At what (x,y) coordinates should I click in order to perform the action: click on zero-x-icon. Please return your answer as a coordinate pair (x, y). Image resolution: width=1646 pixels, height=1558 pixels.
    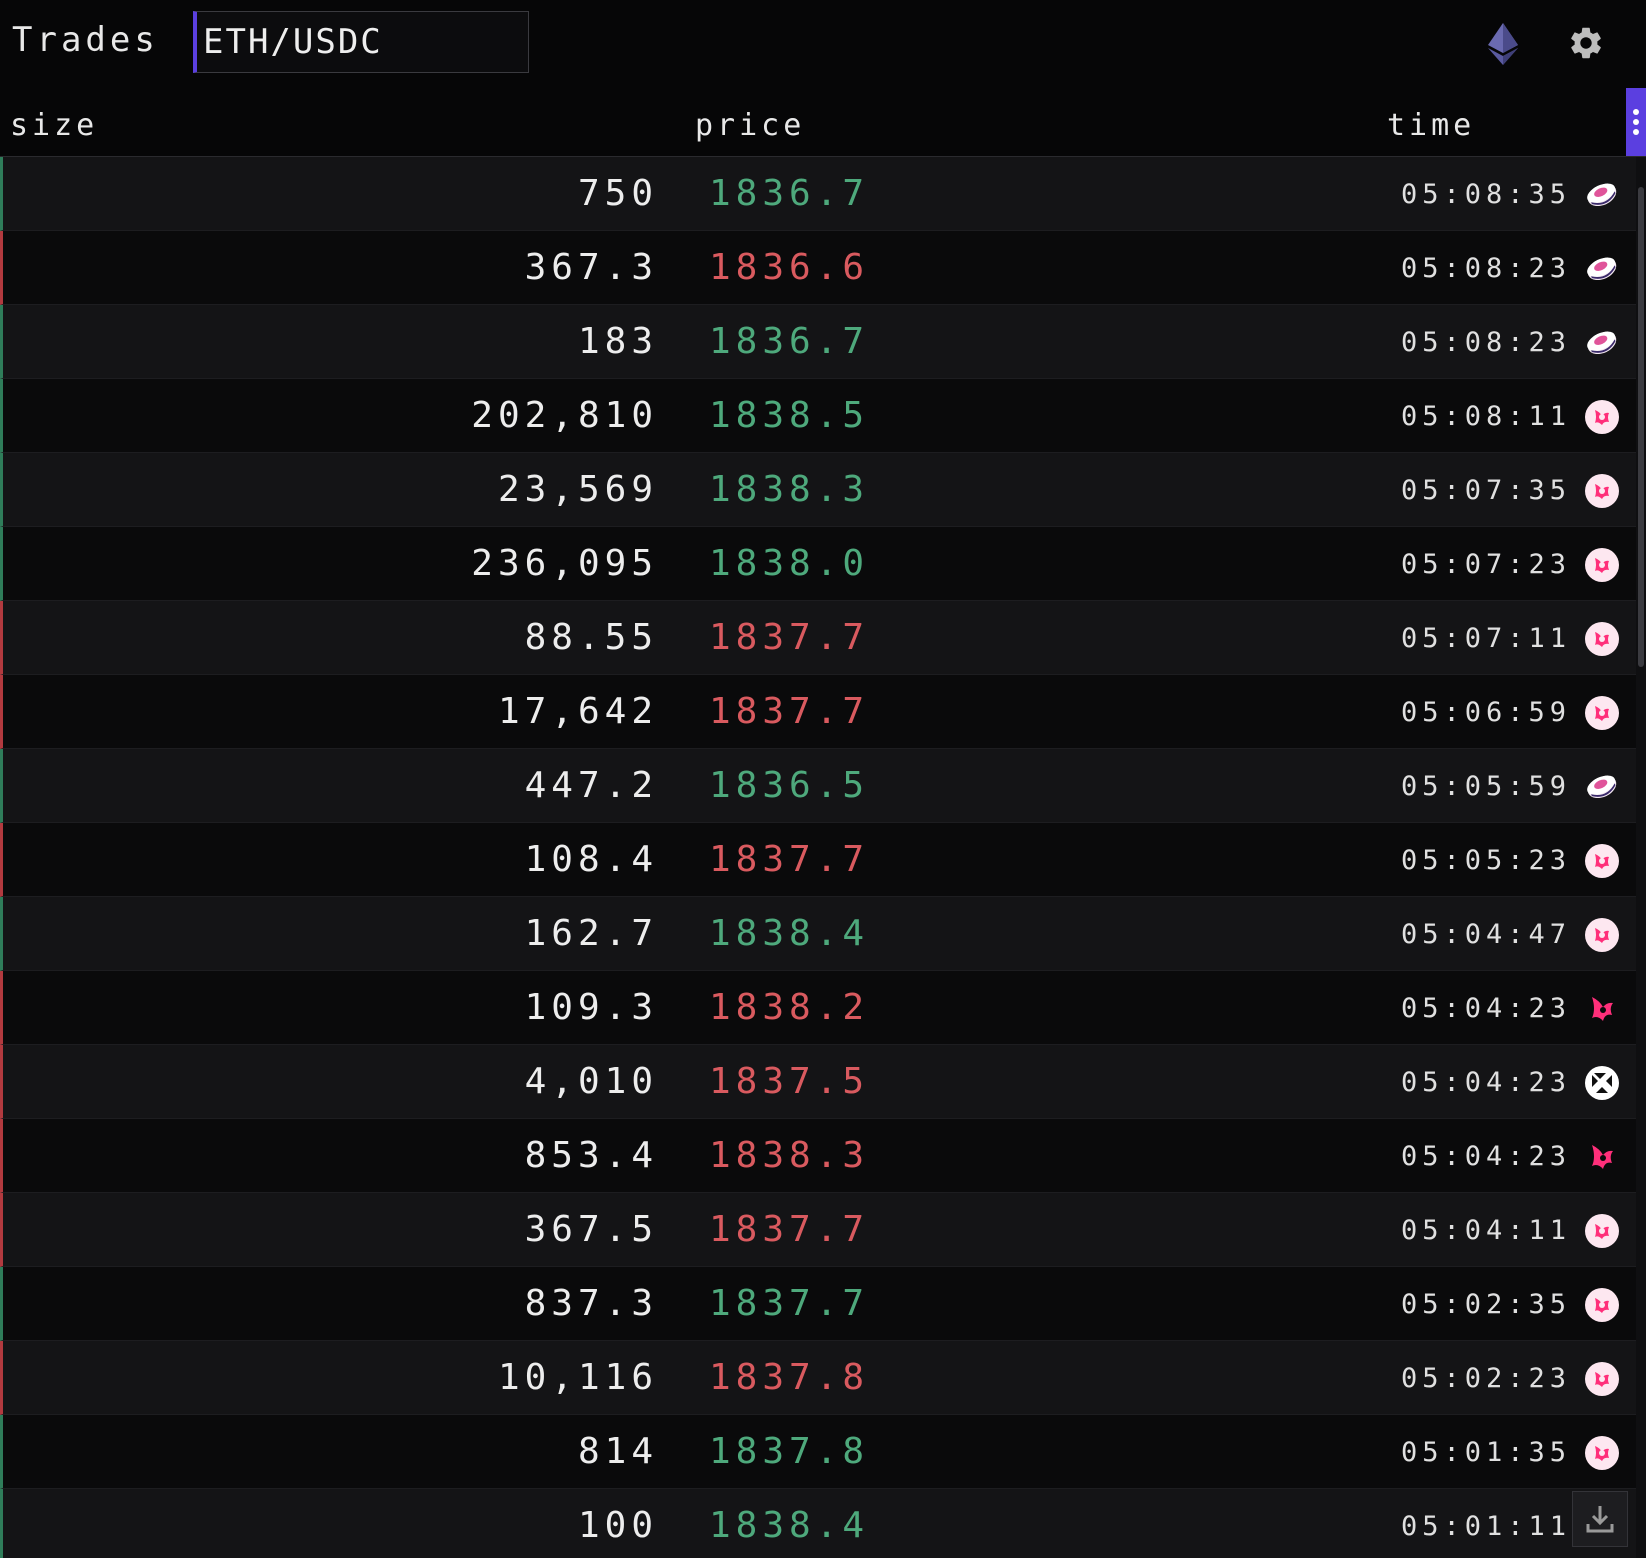
    Looking at the image, I should click on (1602, 1083).